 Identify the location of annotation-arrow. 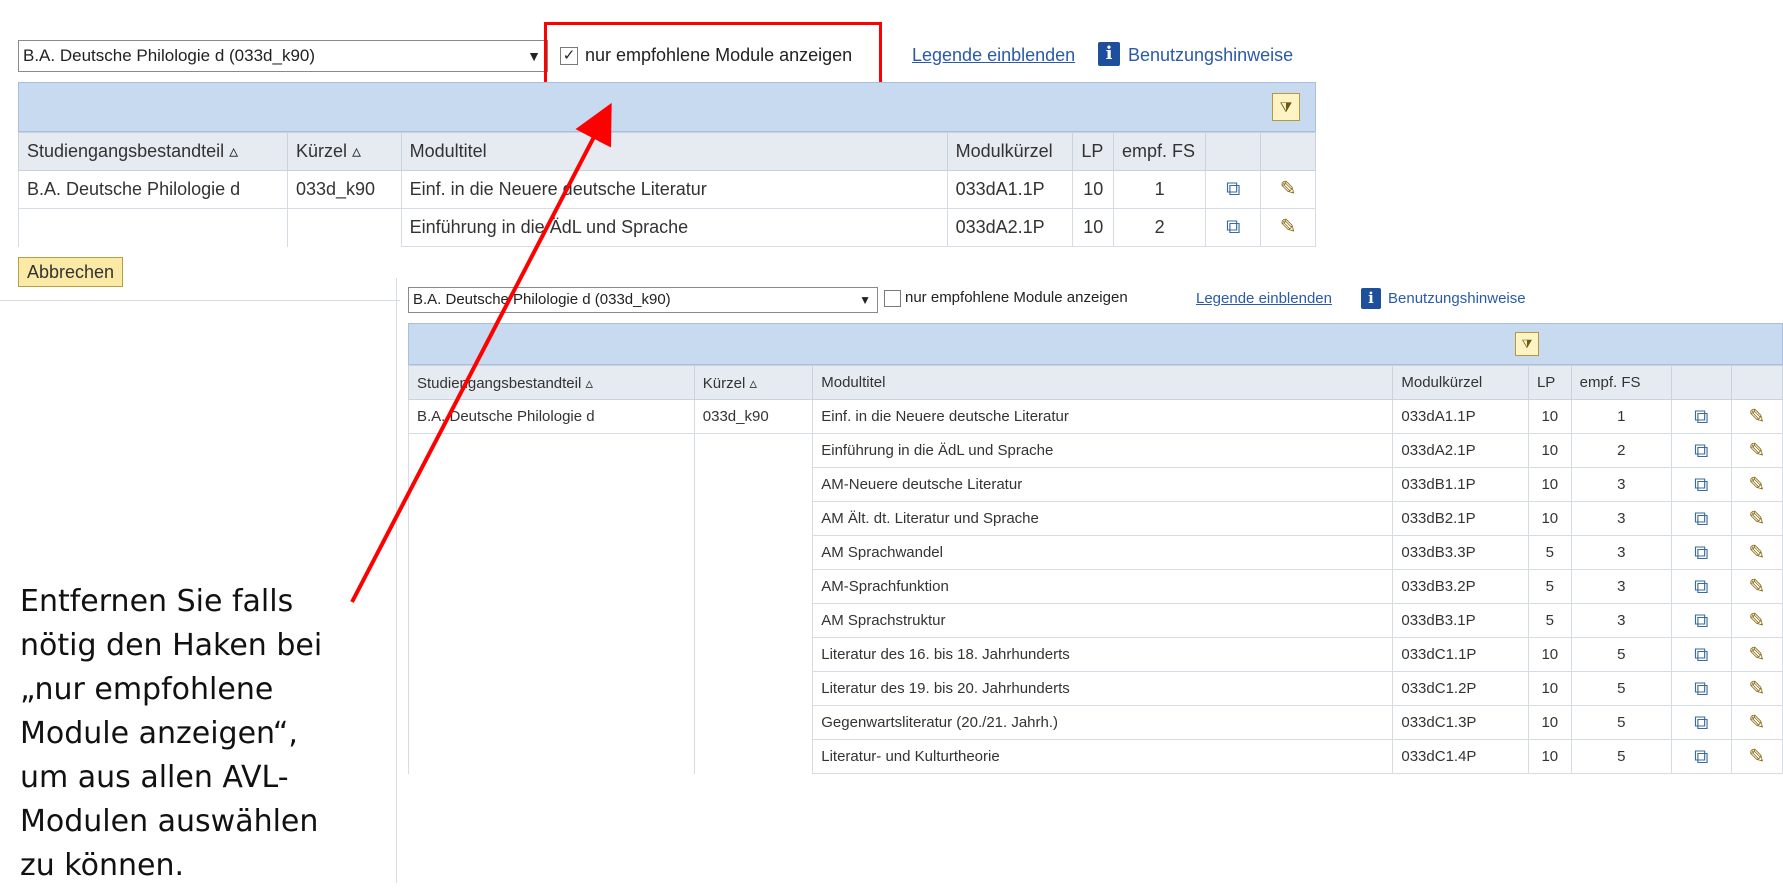
(481, 352).